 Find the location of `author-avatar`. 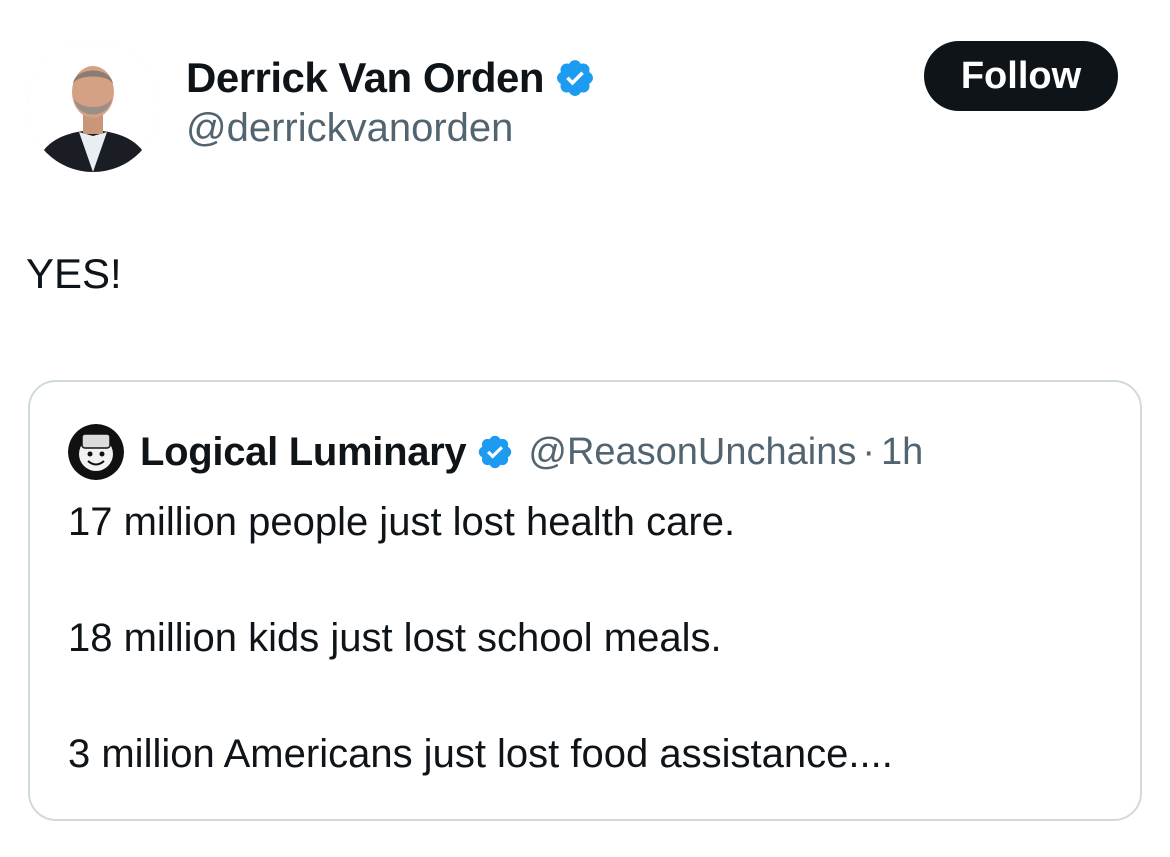

author-avatar is located at coordinates (93, 106).